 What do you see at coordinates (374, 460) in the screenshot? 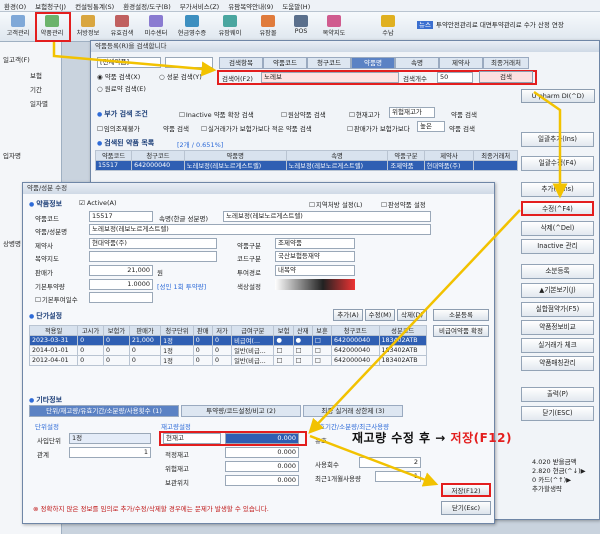
I see `arrow-stock-to-save` at bounding box center [374, 460].